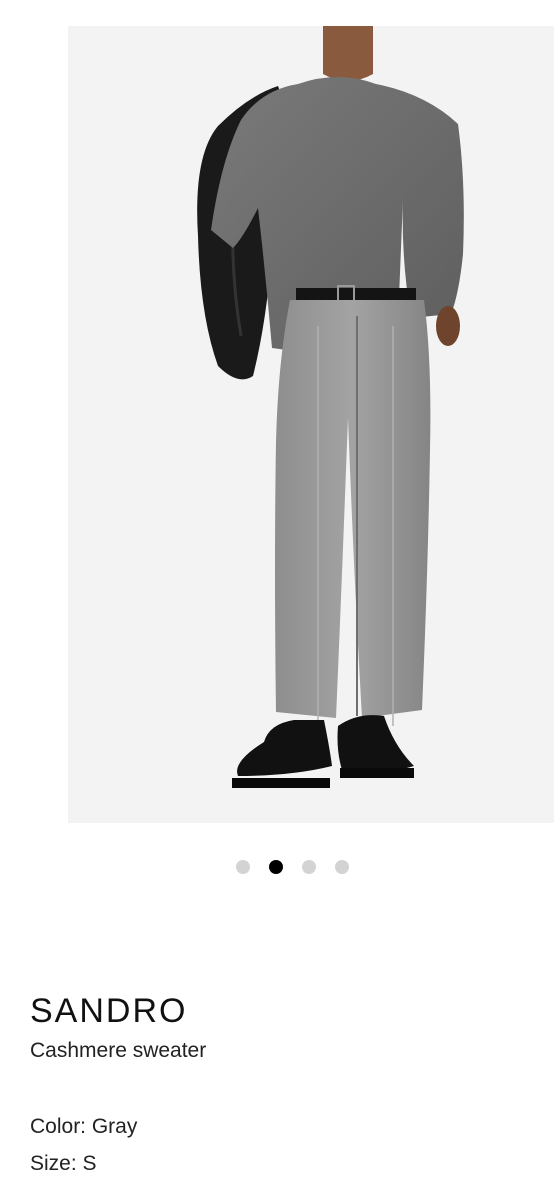 This screenshot has height=1200, width=554. Describe the element at coordinates (84, 1126) in the screenshot. I see `product-color: Color: Gray` at that location.